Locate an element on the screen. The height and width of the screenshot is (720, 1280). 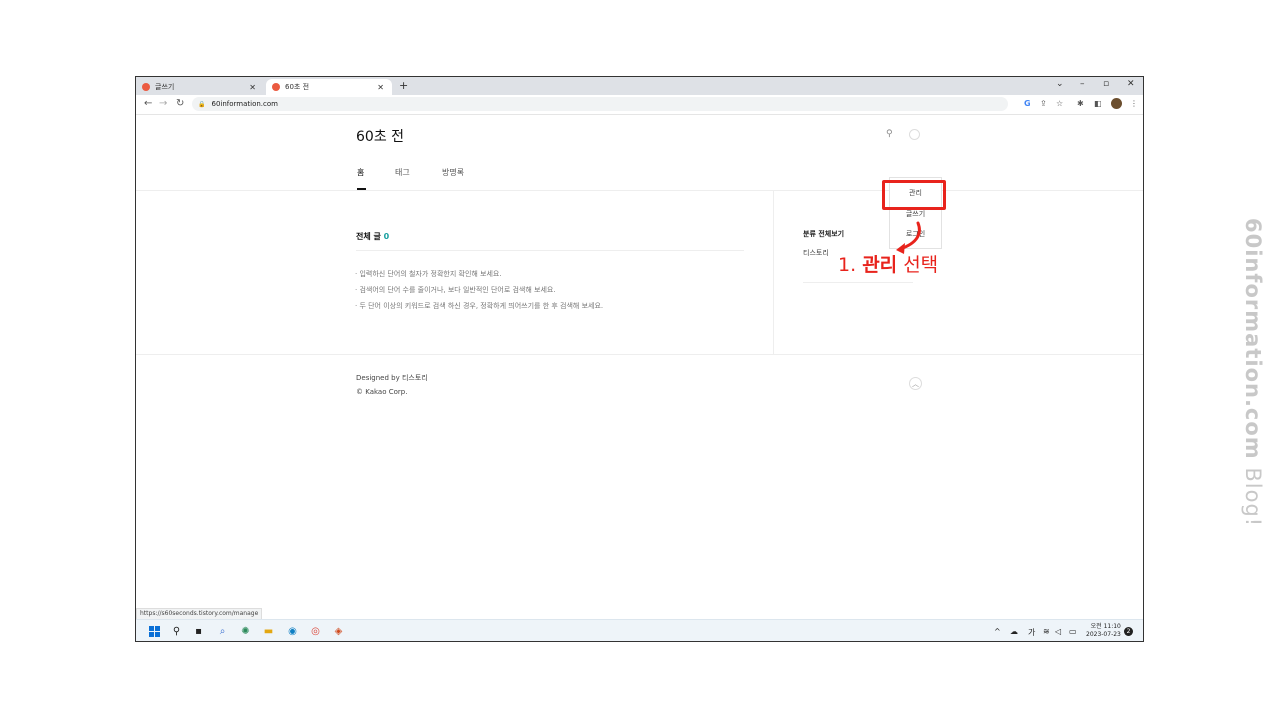
wifi-icon: ≋ is located at coordinates (1046, 631).